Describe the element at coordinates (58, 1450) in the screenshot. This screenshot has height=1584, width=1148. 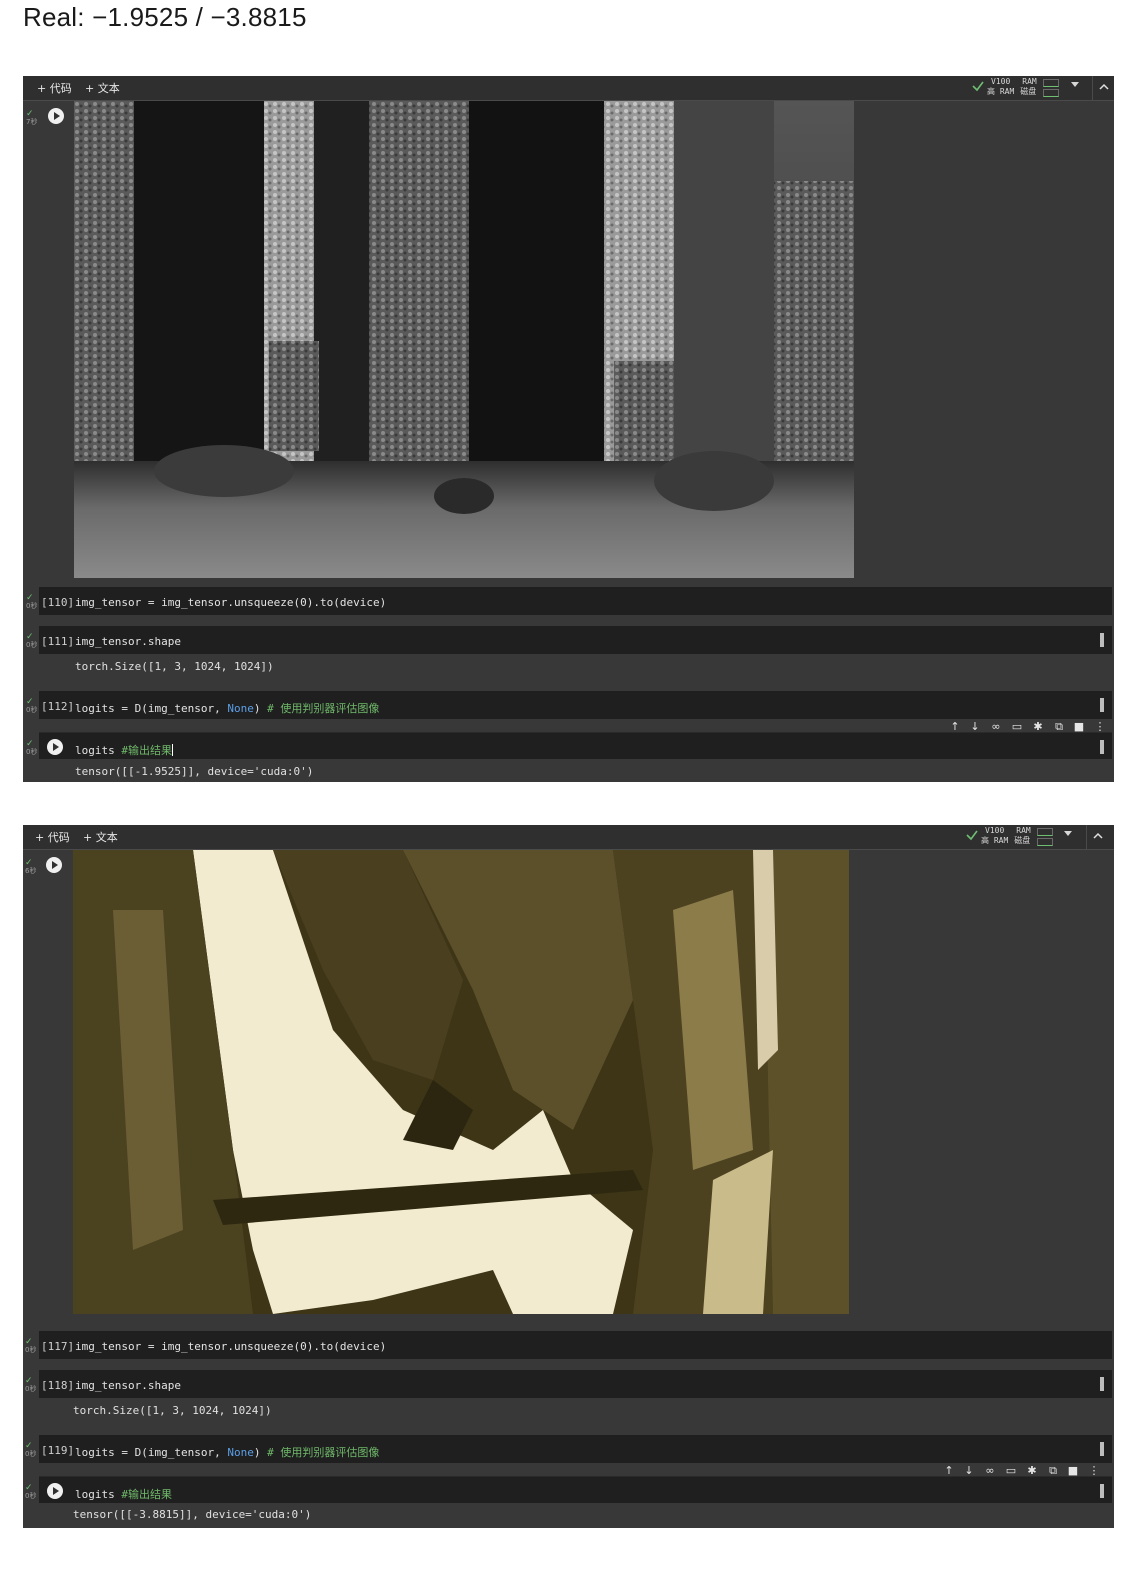
I see `execution-count: [119]` at that location.